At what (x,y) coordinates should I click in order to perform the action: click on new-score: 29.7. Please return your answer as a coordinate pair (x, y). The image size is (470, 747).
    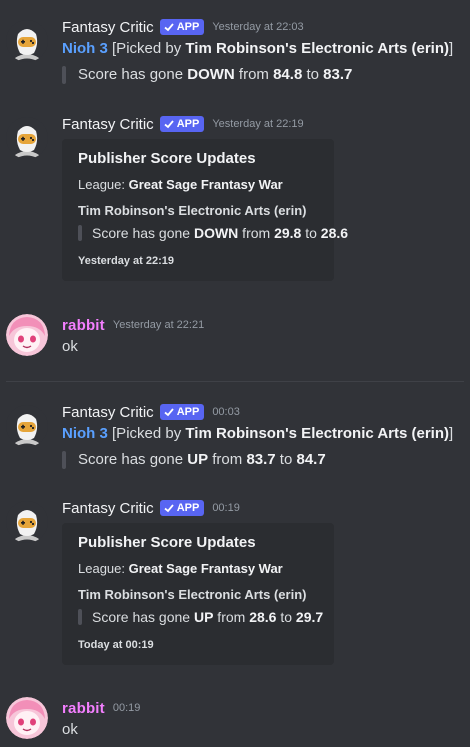
    Looking at the image, I should click on (309, 617).